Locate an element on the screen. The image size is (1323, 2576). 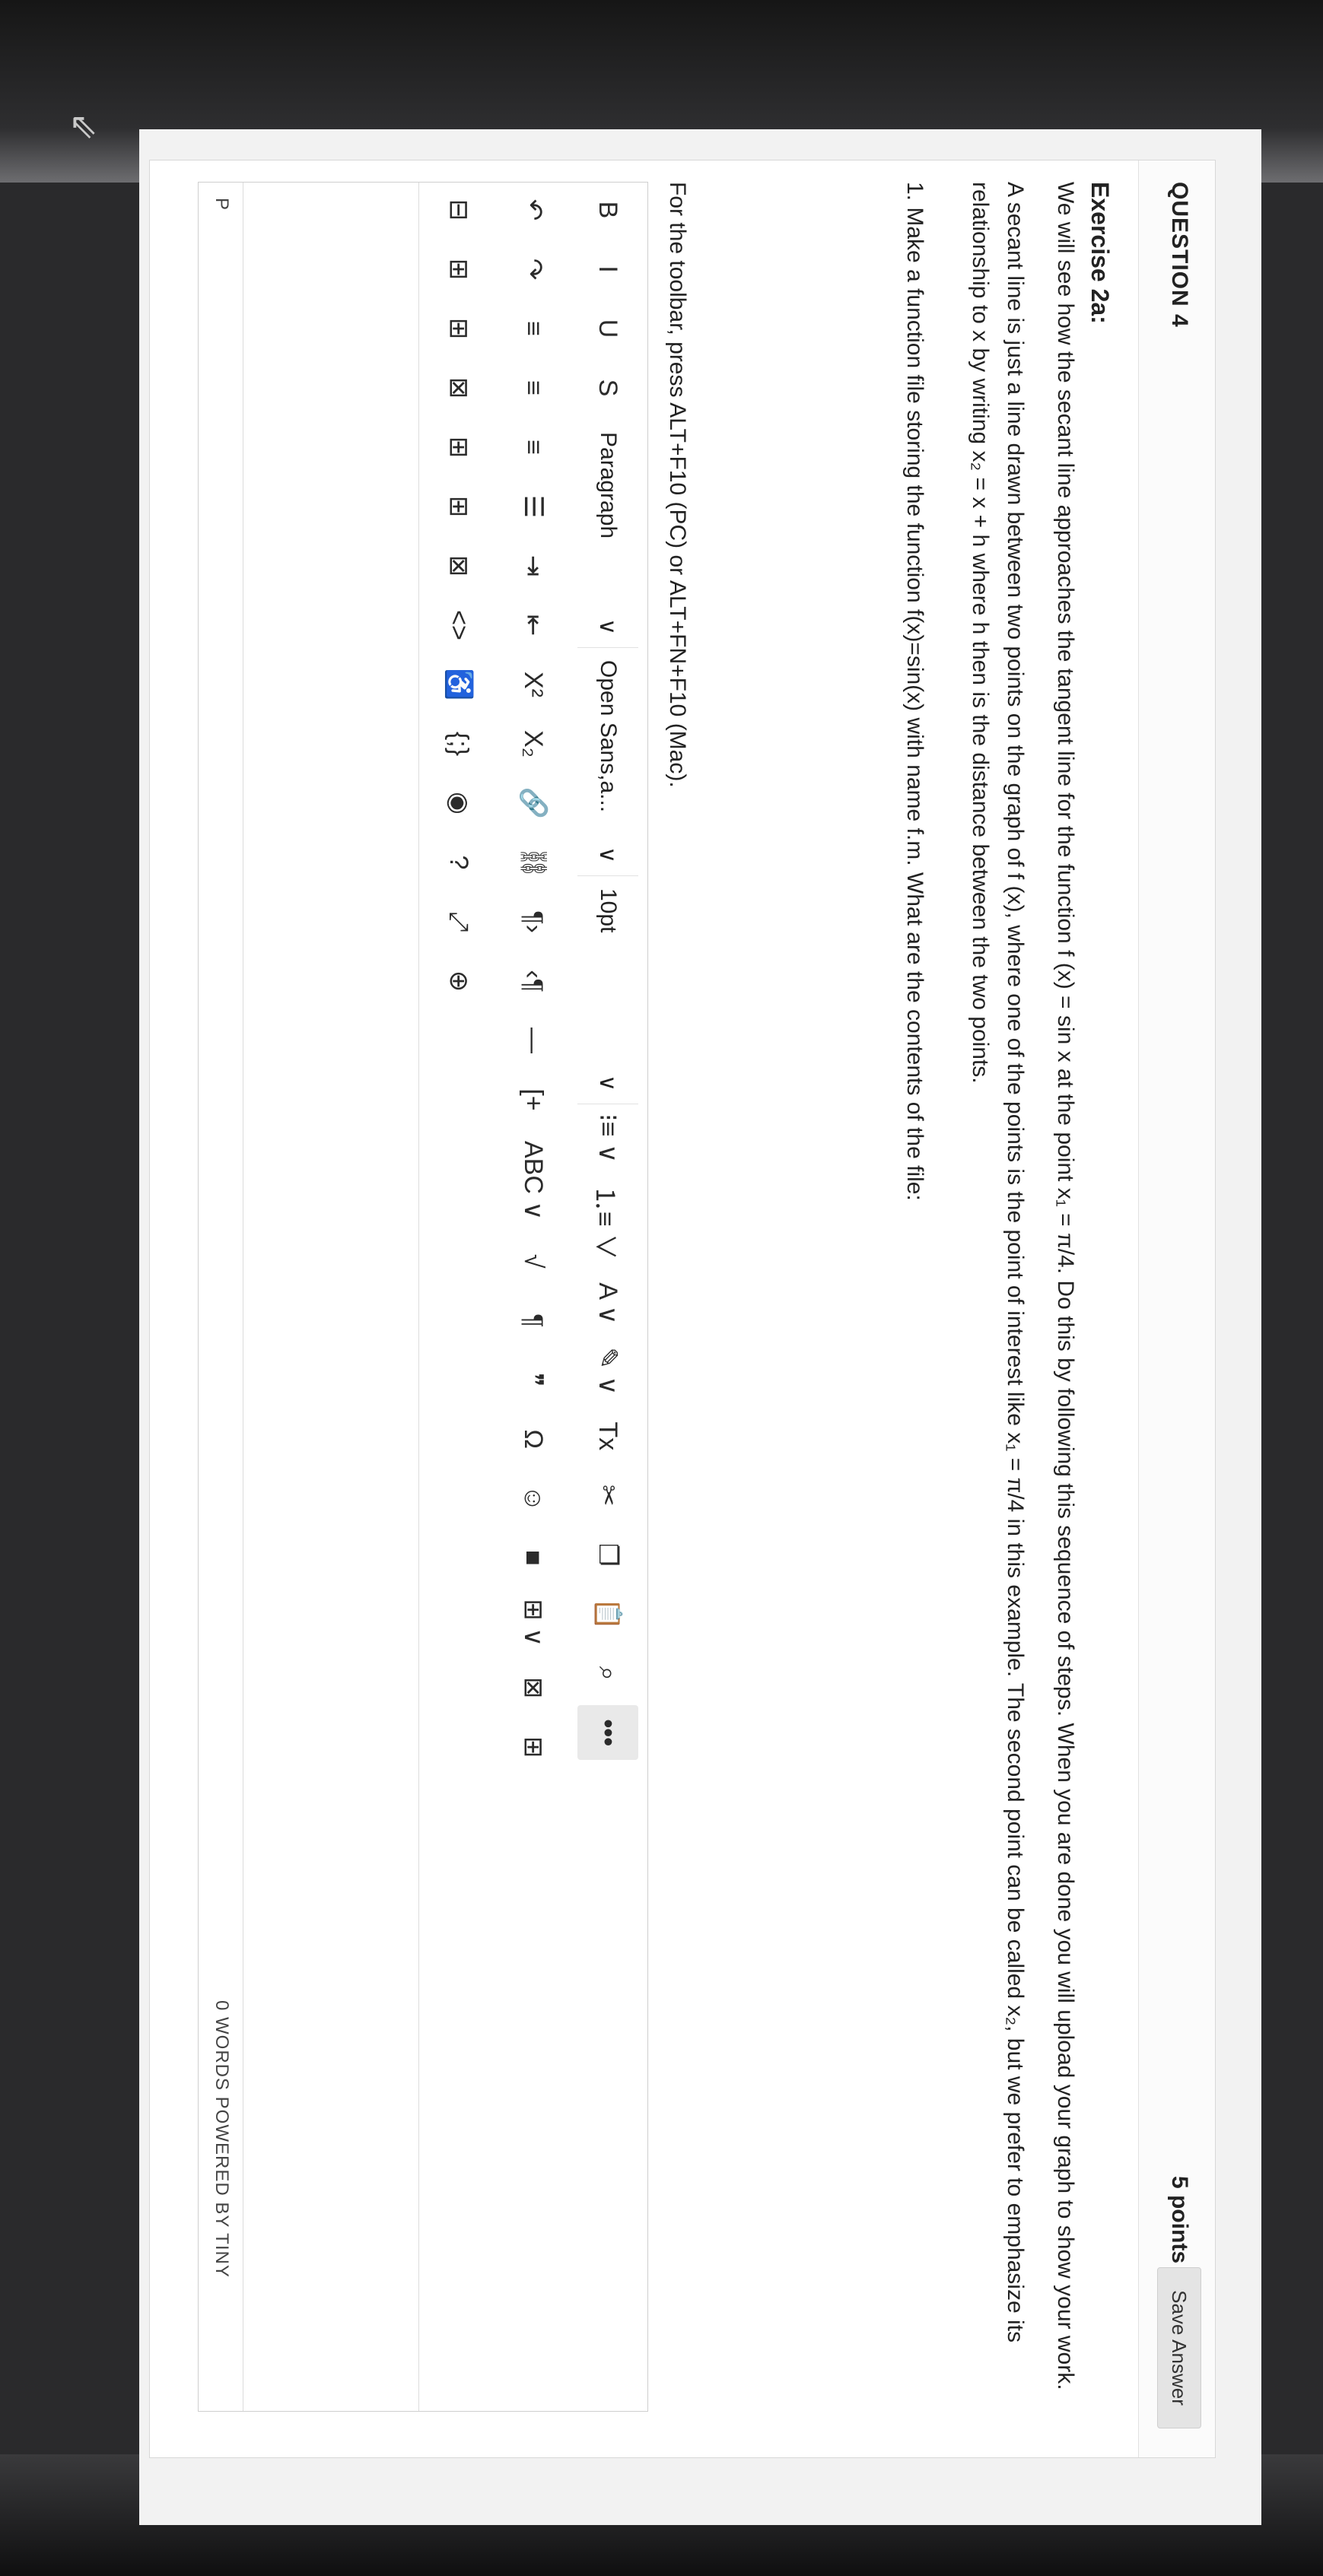
copy-icon: ❐ is located at coordinates (607, 1554).